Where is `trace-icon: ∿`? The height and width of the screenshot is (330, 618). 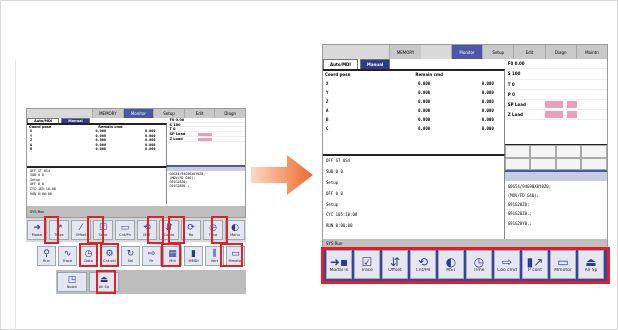 trace-icon: ∿ is located at coordinates (67, 253).